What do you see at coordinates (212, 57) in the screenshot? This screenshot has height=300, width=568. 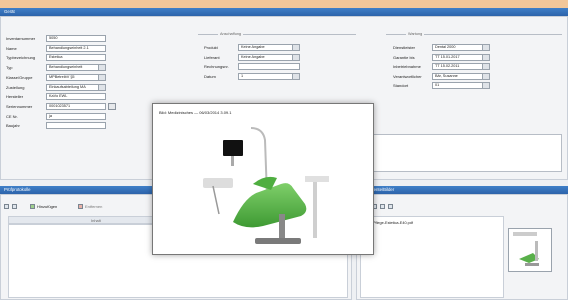 I see `field-label-lieferant: Lieferant` at bounding box center [212, 57].